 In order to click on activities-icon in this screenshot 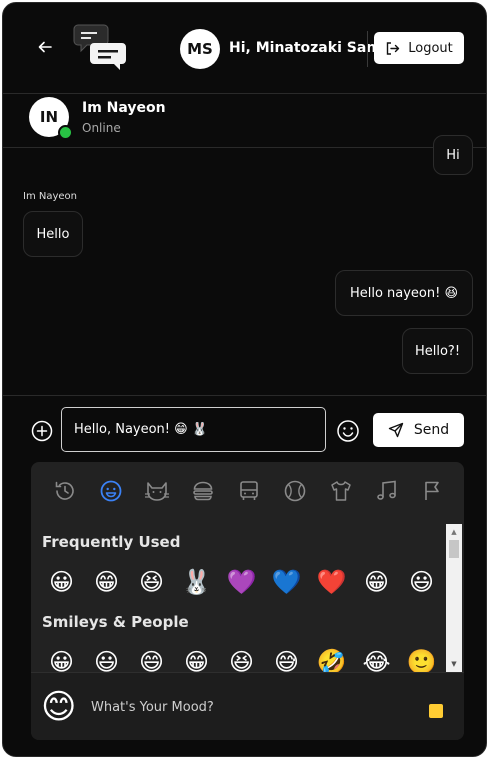, I will do `click(295, 491)`.